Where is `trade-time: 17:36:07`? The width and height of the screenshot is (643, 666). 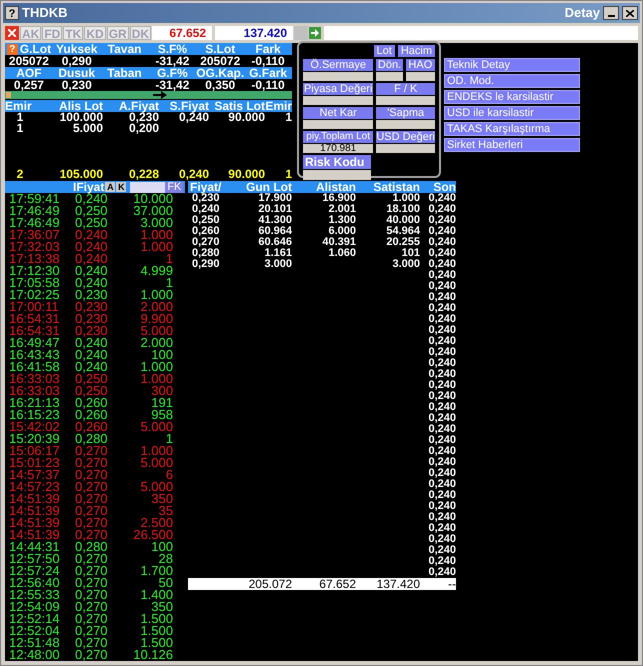 trade-time: 17:36:07 is located at coordinates (35, 235).